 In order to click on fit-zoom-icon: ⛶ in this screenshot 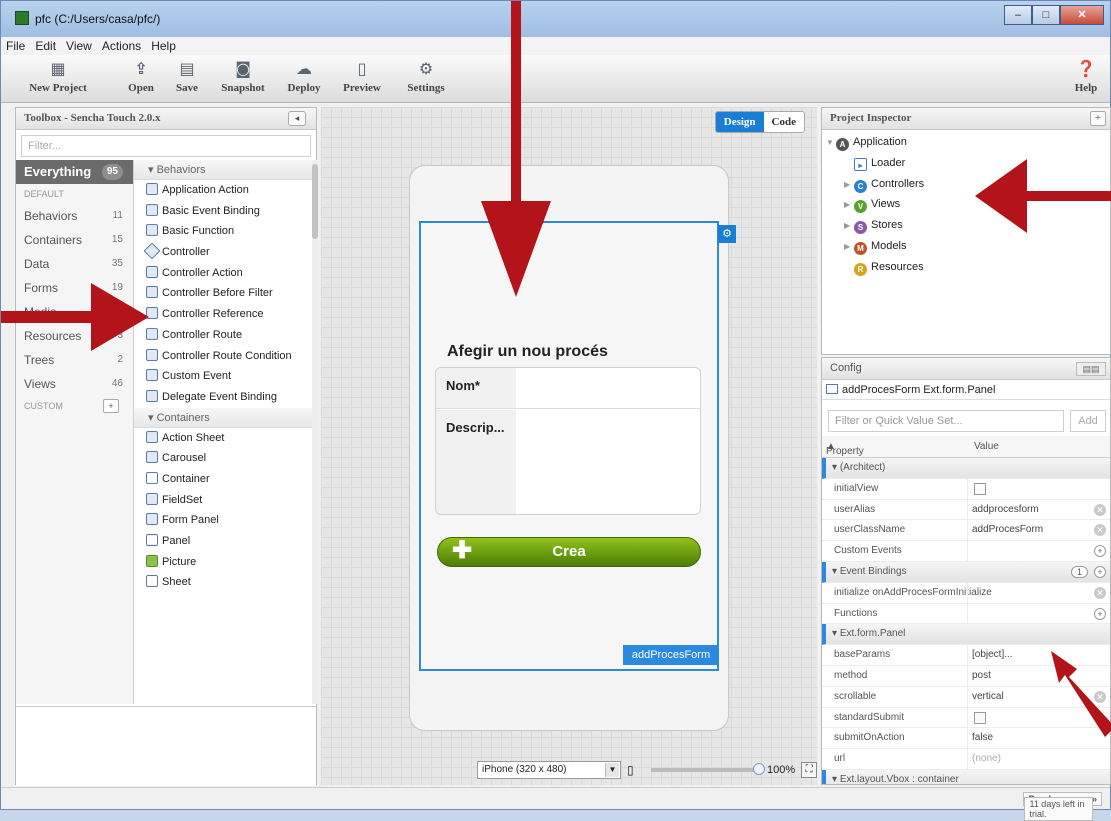, I will do `click(809, 770)`.